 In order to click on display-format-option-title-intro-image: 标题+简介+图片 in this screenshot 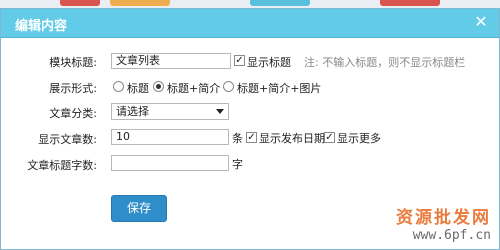, I will do `click(279, 88)`.